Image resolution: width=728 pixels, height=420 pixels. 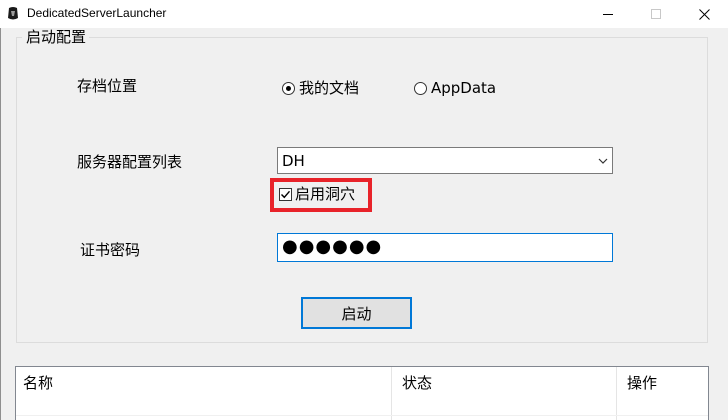 What do you see at coordinates (463, 88) in the screenshot?
I see `radio-appdata-label: AppData` at bounding box center [463, 88].